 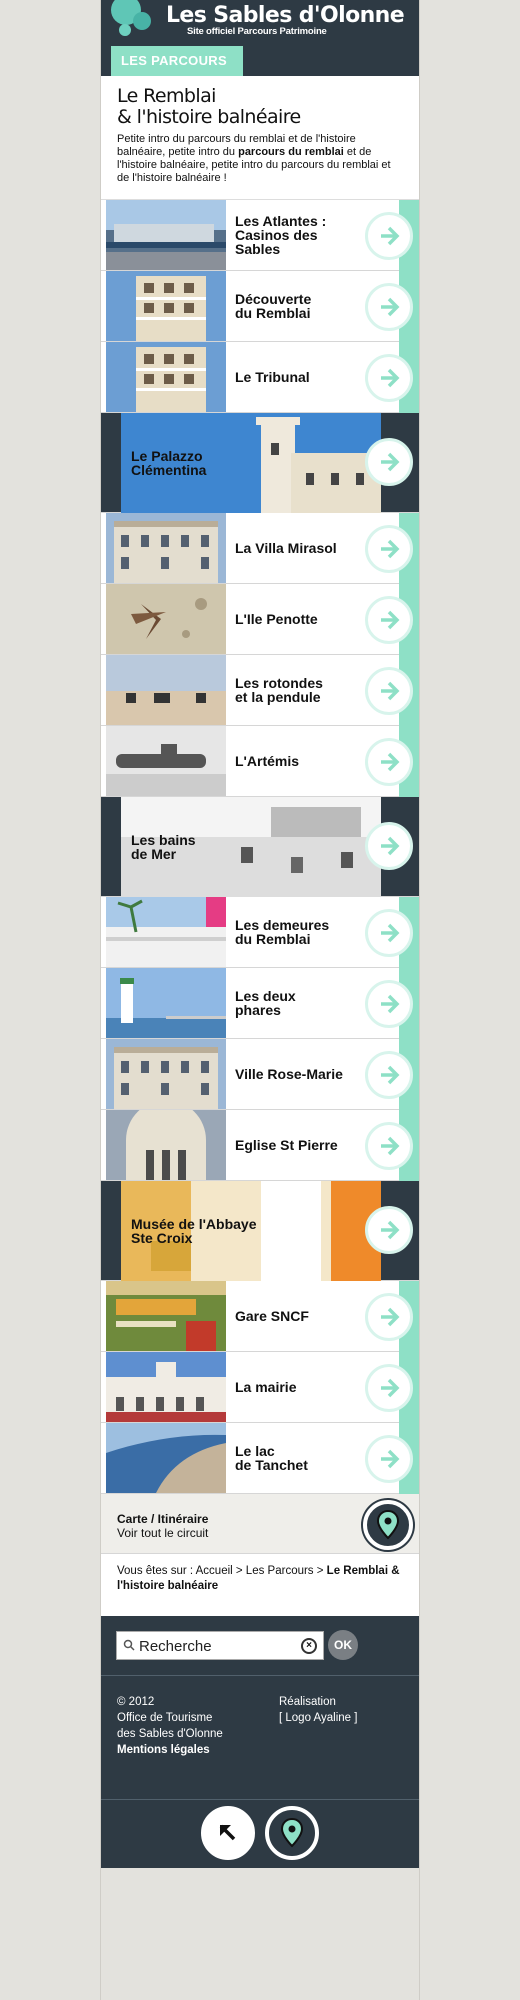 I want to click on parcours-item: Le Tribunal, so click(x=260, y=377).